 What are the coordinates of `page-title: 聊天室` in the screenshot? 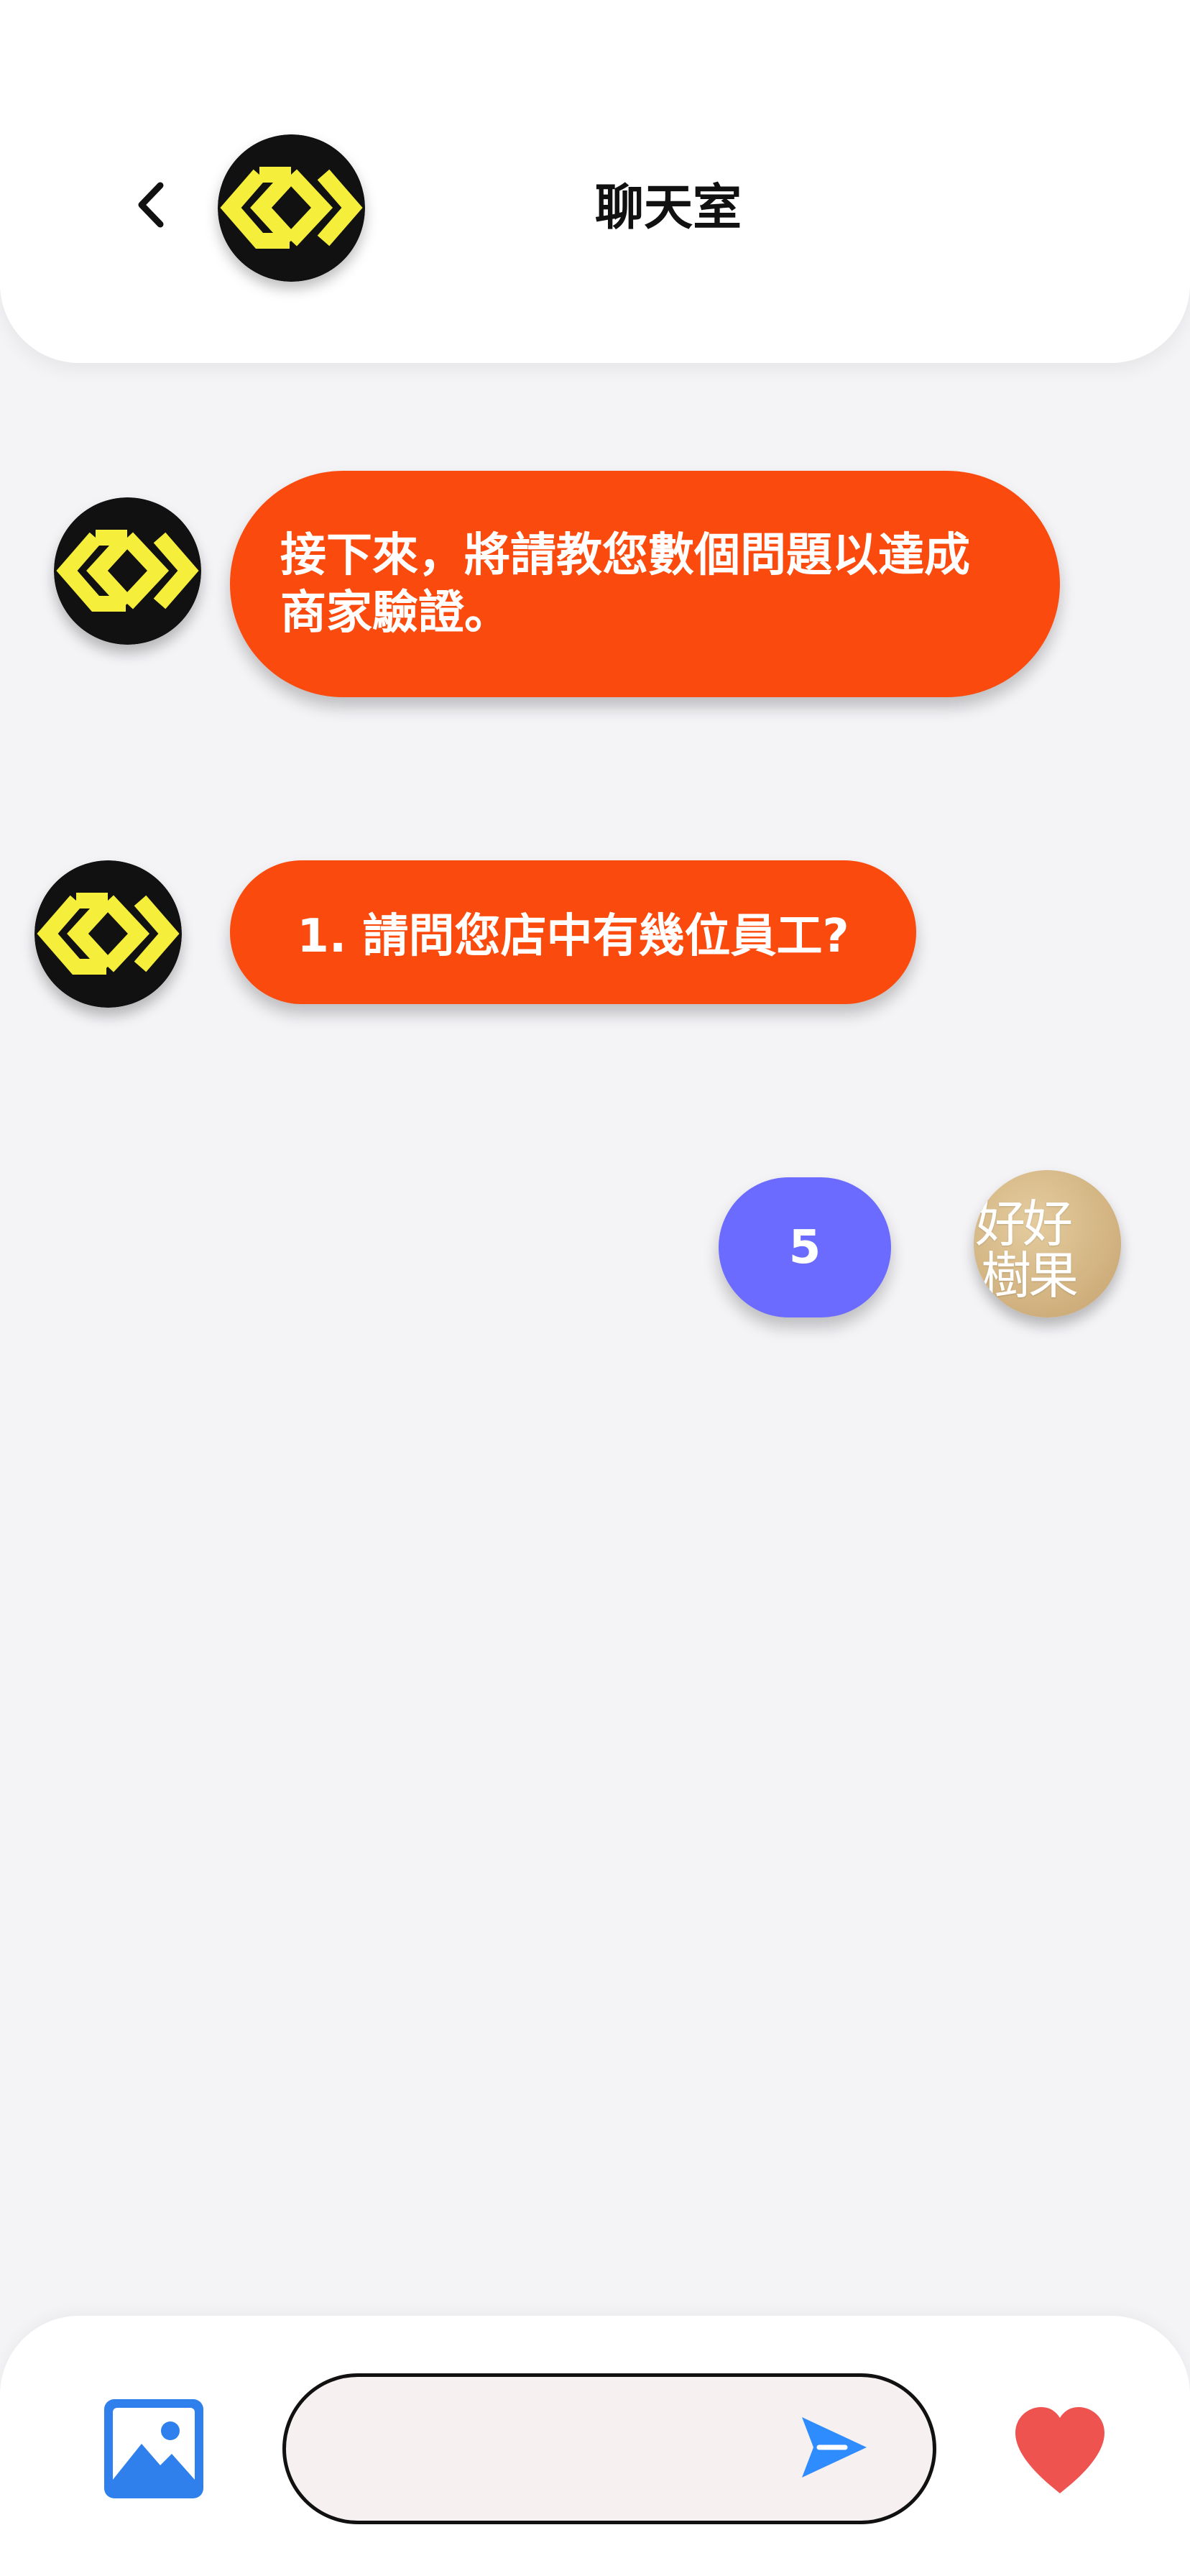 It's located at (668, 208).